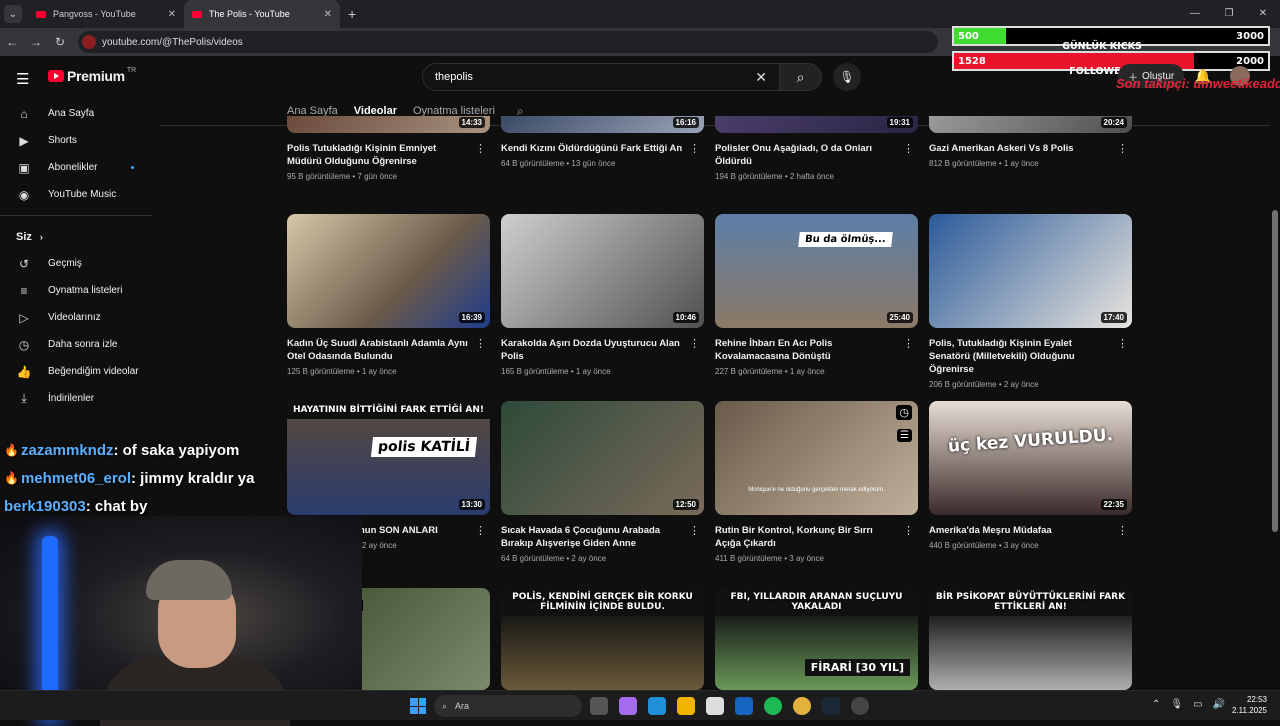 The image size is (1280, 726). What do you see at coordinates (602, 148) in the screenshot?
I see `video-title: Kendi Kızını Öldürdüğünü Fark Ettiği An` at bounding box center [602, 148].